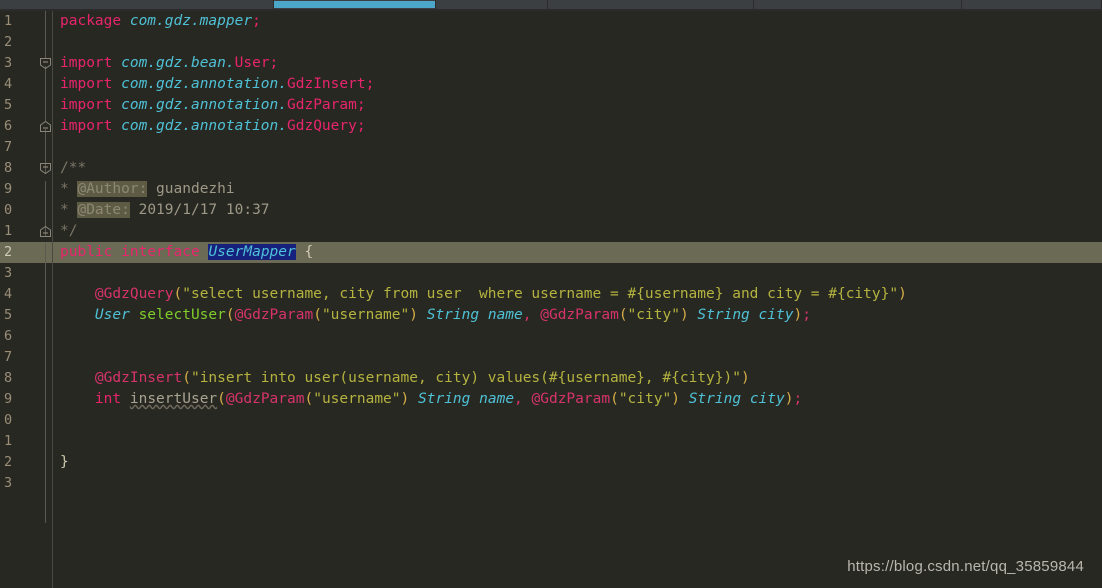  What do you see at coordinates (191, 21) in the screenshot?
I see `token-package-path: com.gdz.mapper` at bounding box center [191, 21].